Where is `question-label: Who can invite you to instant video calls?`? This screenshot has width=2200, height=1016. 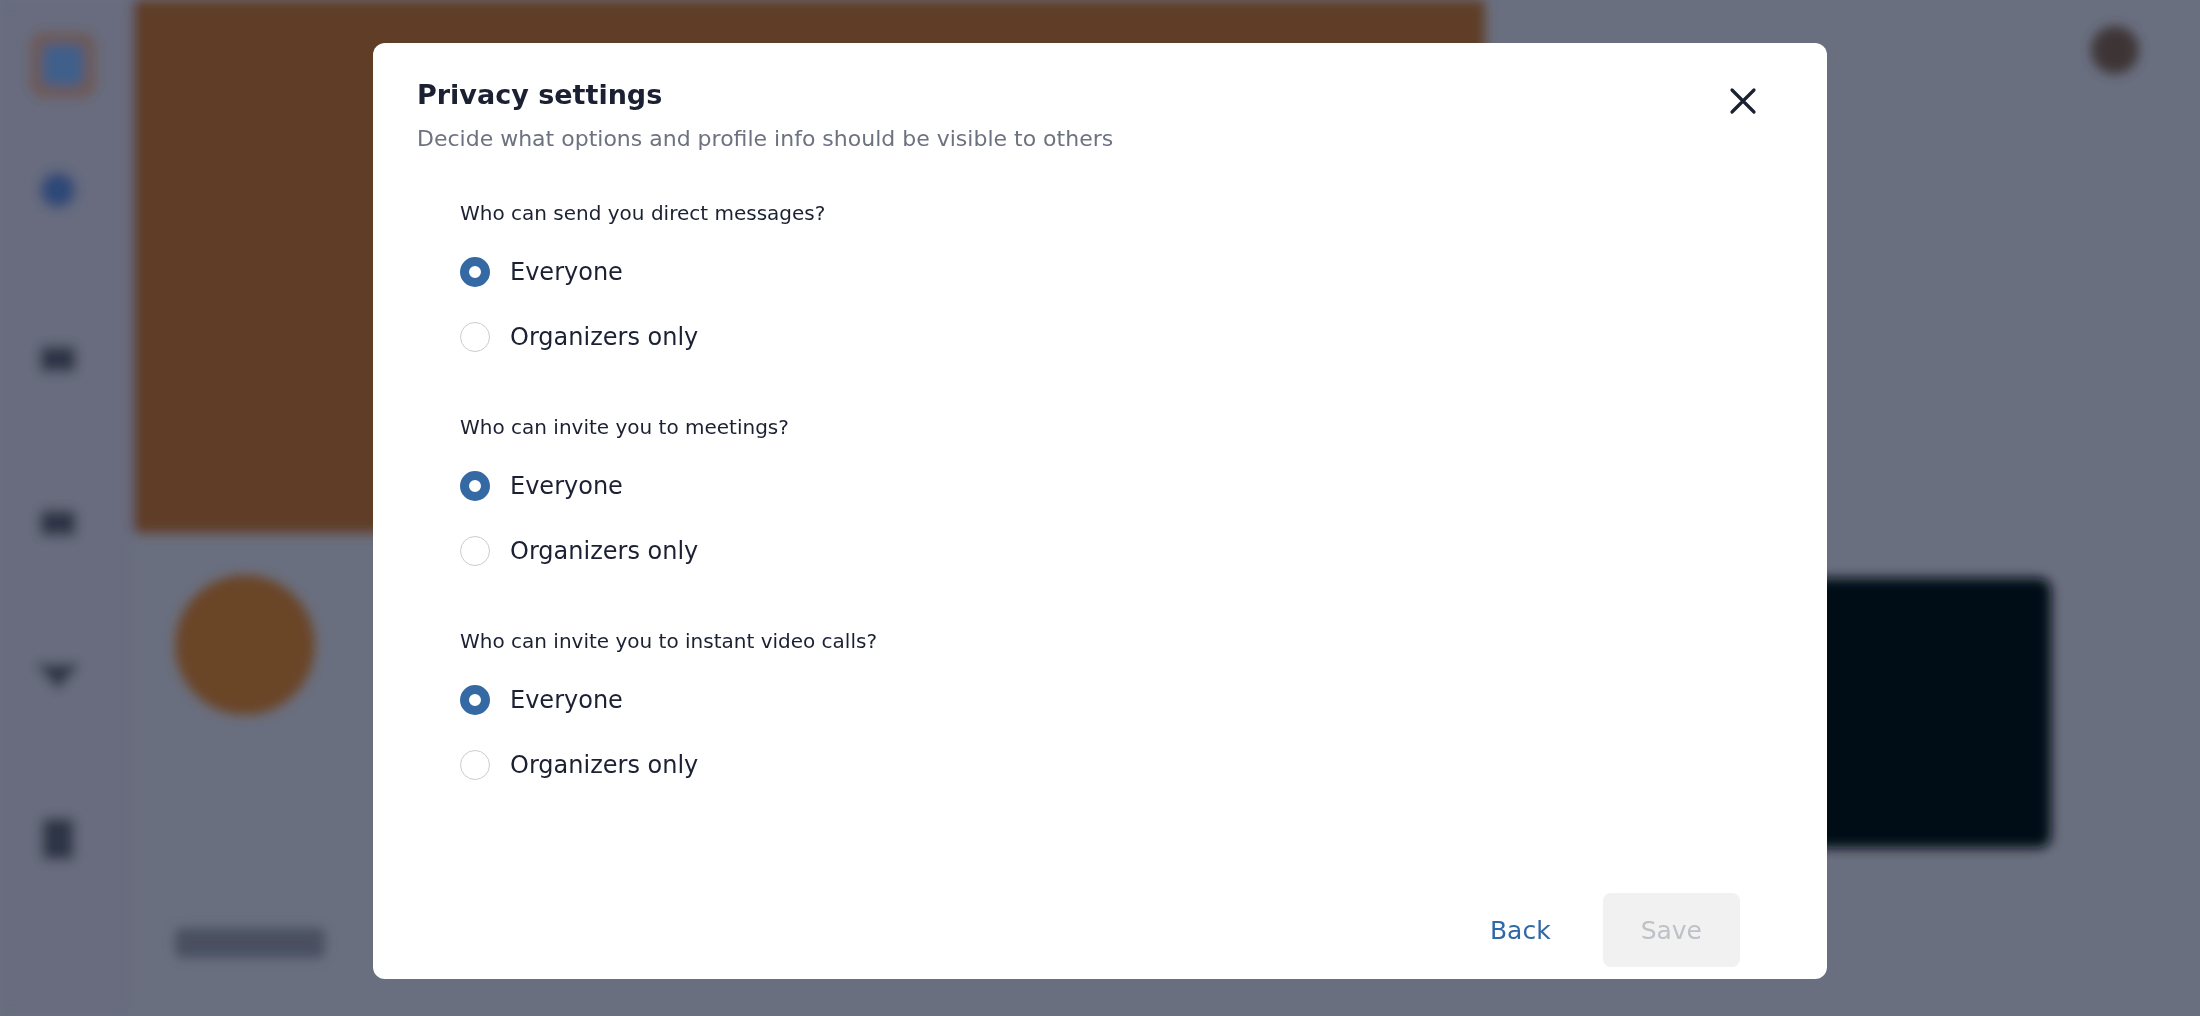 question-label: Who can invite you to instant video calls? is located at coordinates (669, 641).